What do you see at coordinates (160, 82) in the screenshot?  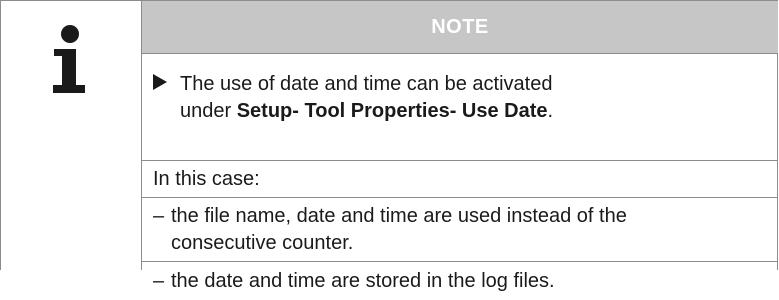 I see `arrow-right-icon` at bounding box center [160, 82].